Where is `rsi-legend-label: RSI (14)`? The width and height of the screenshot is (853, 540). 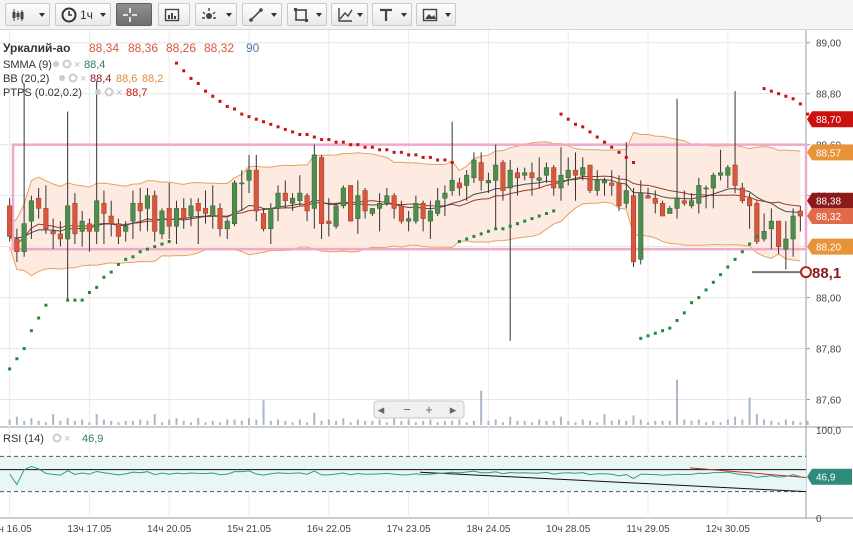 rsi-legend-label: RSI (14) is located at coordinates (23, 439).